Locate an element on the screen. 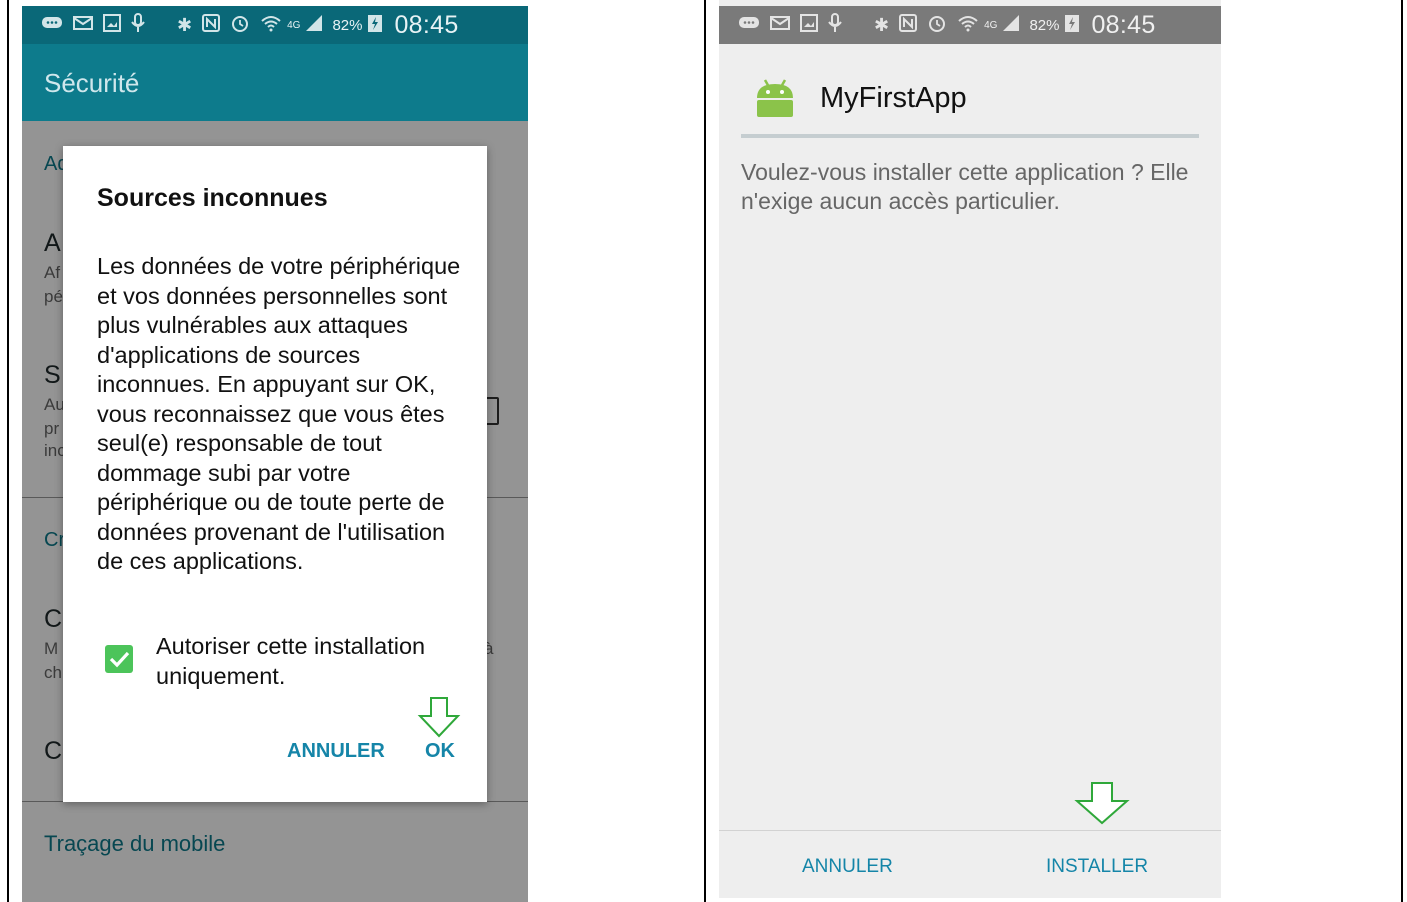  install-once-checkbox is located at coordinates (119, 659).